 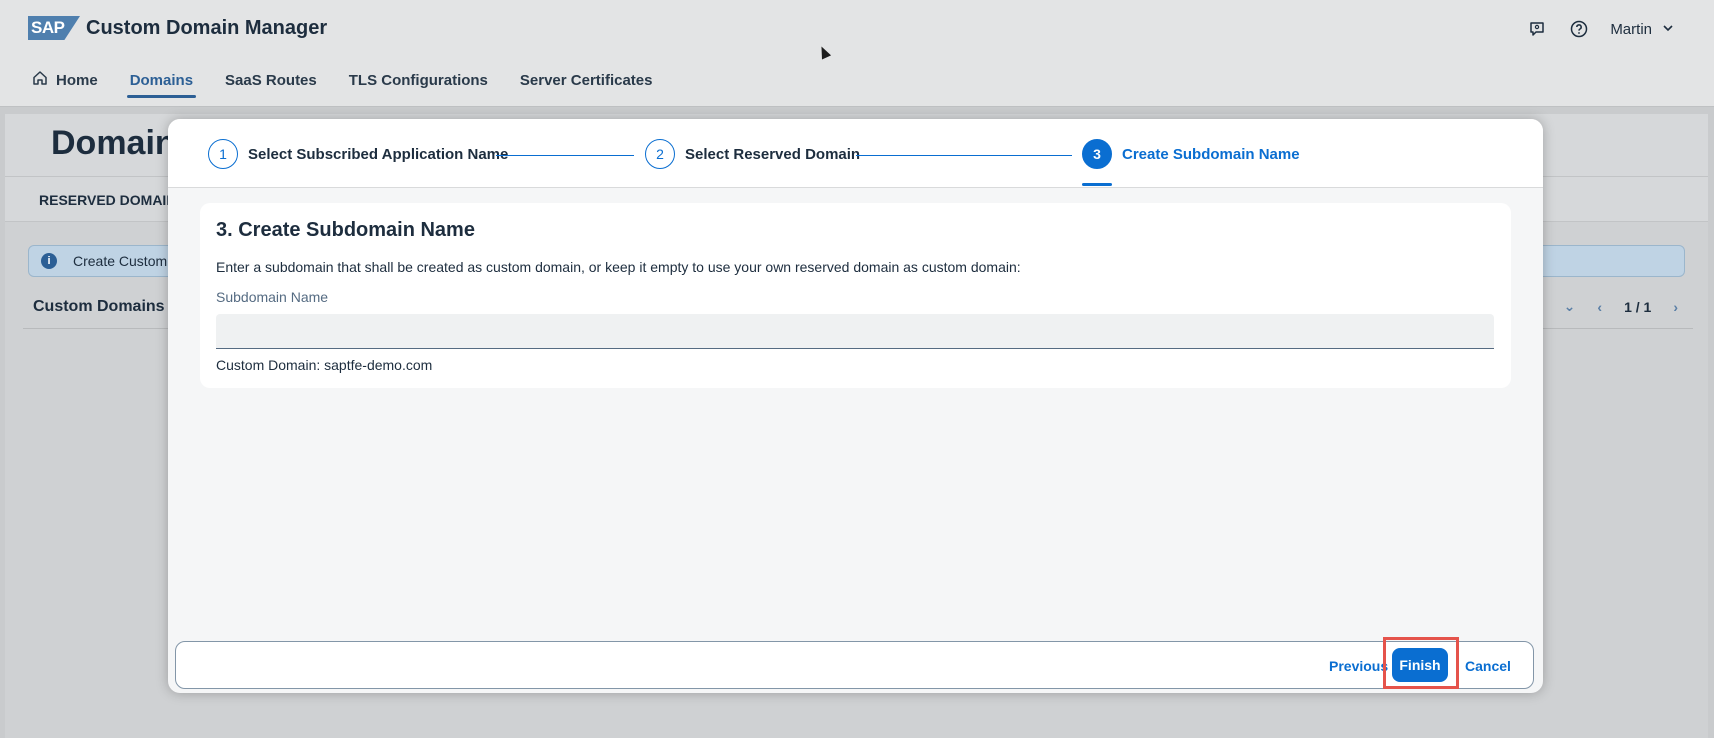 What do you see at coordinates (855, 331) in the screenshot?
I see `subdomain-name-input` at bounding box center [855, 331].